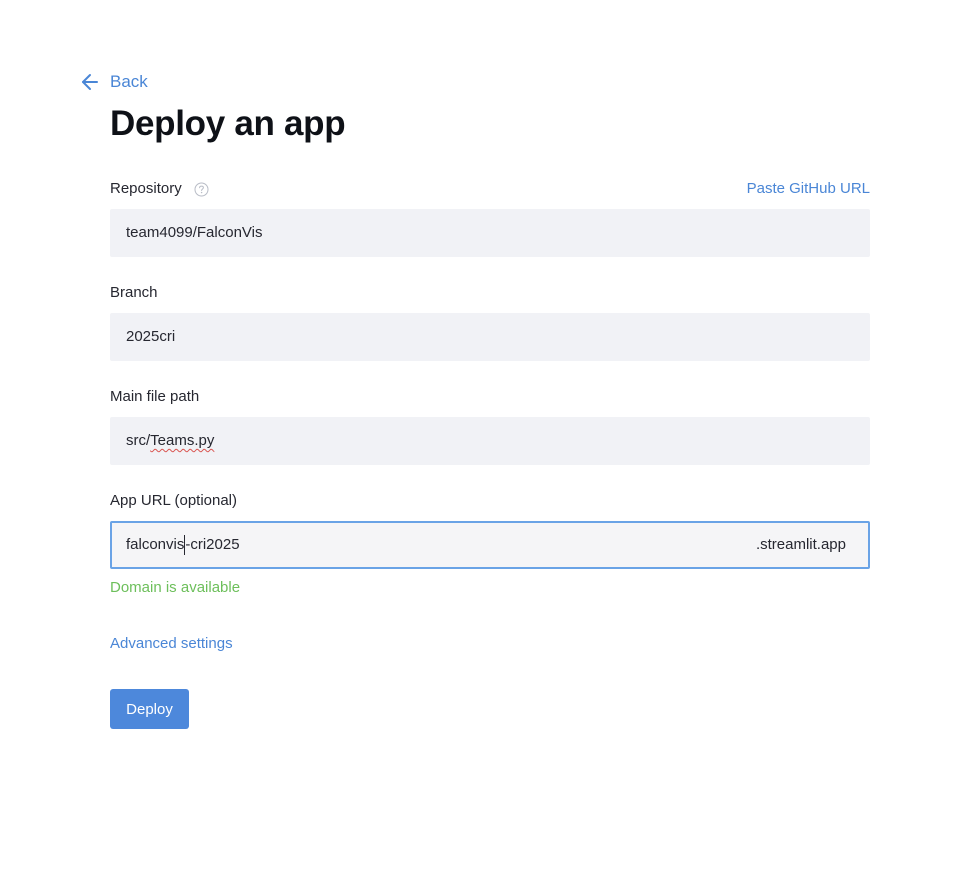  Describe the element at coordinates (155, 396) in the screenshot. I see `main-file-path-label: Main file path` at that location.